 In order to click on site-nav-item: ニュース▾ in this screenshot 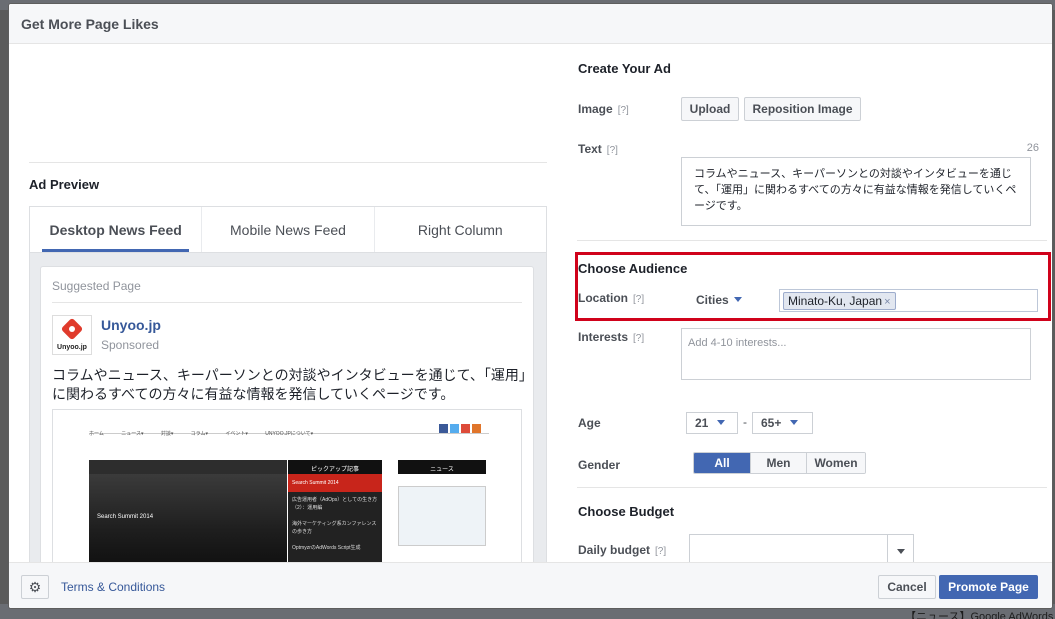, I will do `click(132, 434)`.